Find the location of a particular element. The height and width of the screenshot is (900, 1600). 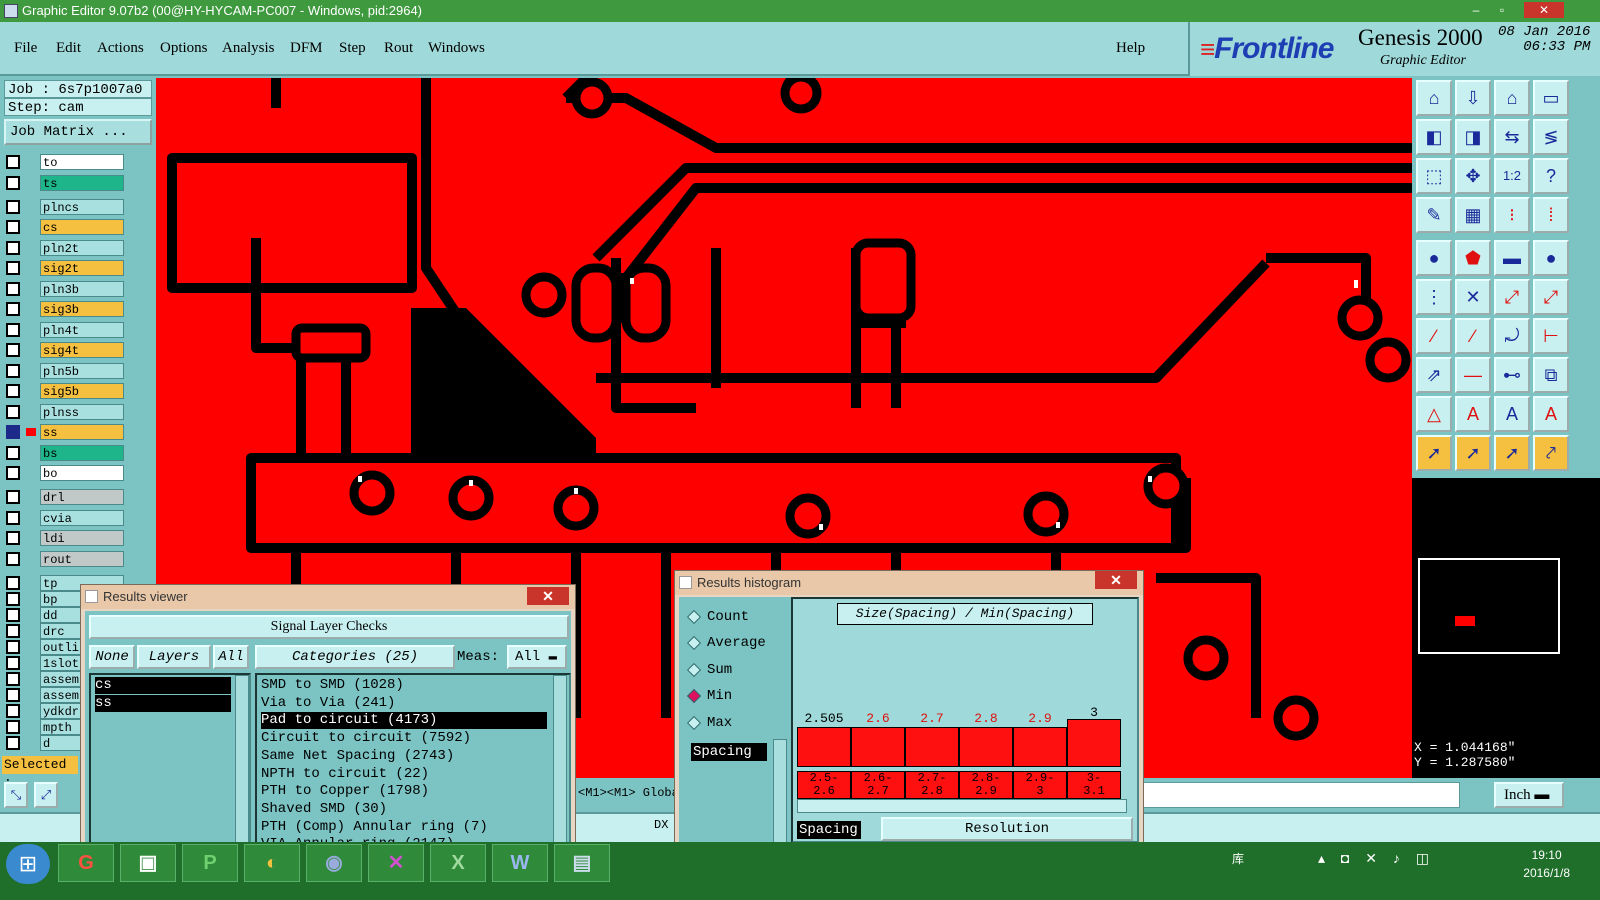

option-sum: Sum is located at coordinates (708, 670).